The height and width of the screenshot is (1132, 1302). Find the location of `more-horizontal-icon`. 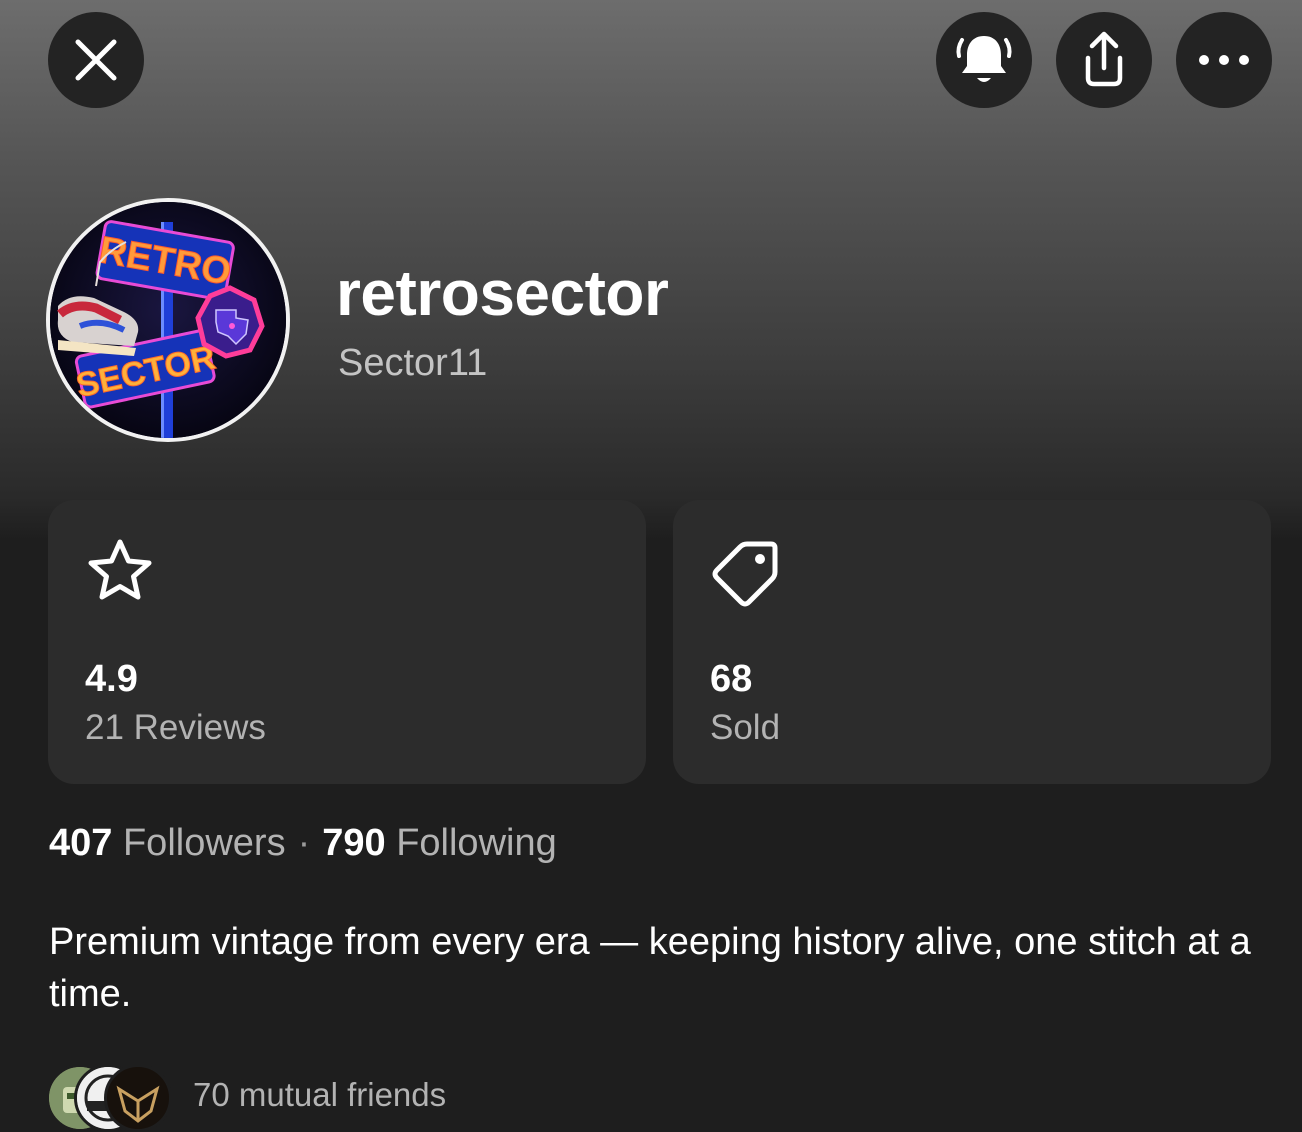

more-horizontal-icon is located at coordinates (1224, 60).